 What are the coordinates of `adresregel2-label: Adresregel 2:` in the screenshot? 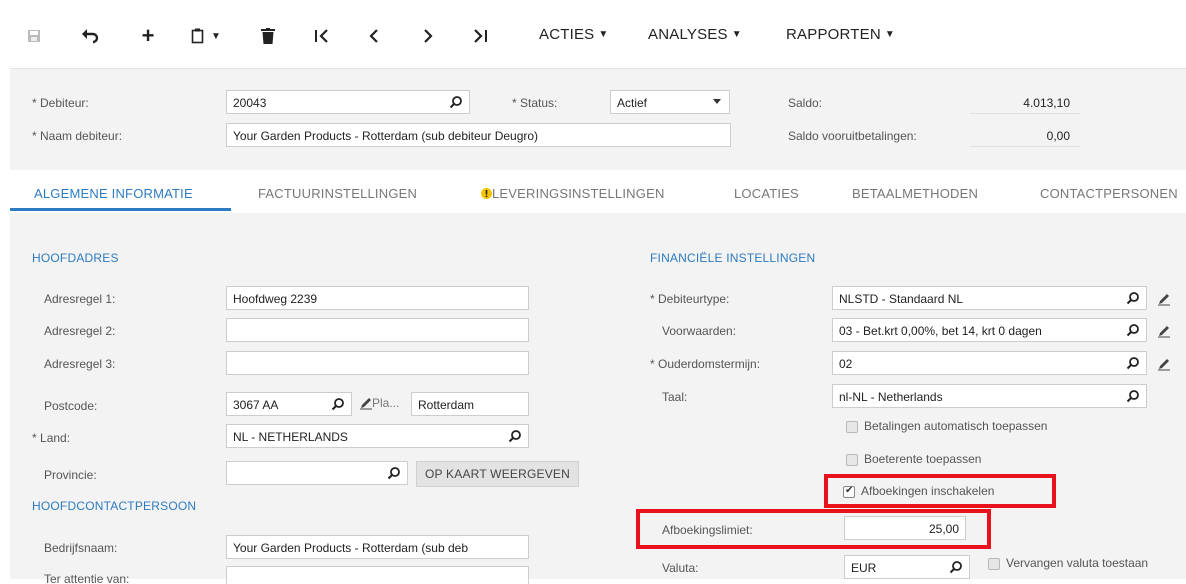 It's located at (80, 331).